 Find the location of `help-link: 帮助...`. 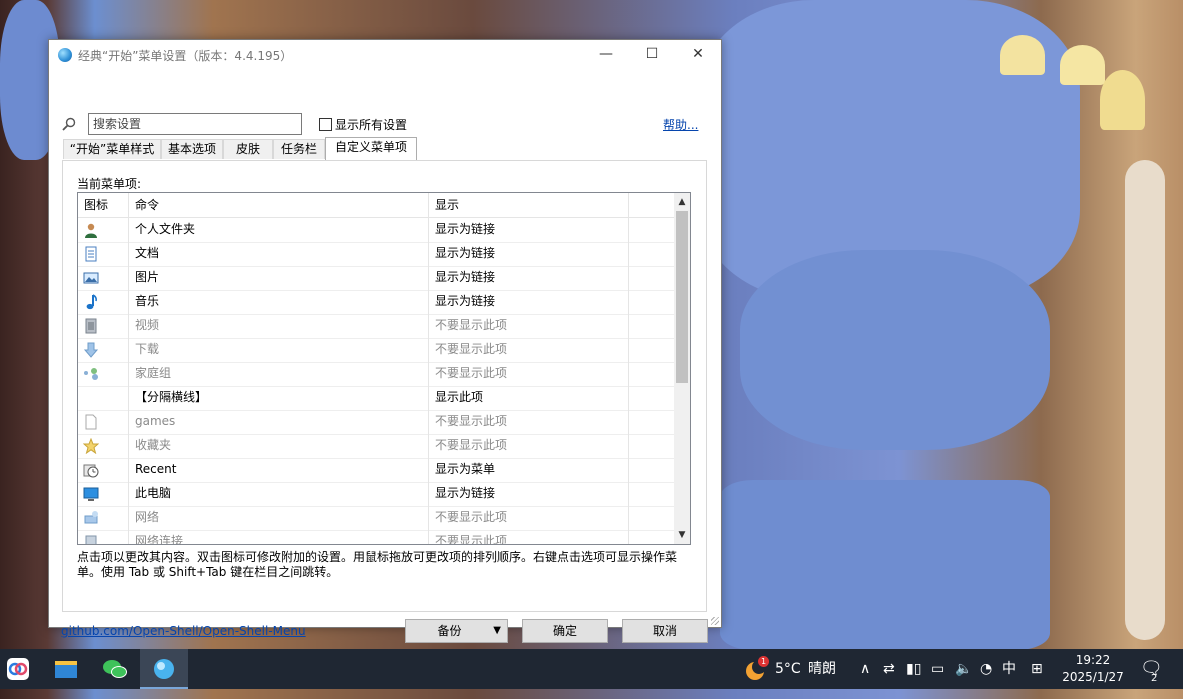

help-link: 帮助... is located at coordinates (680, 124).